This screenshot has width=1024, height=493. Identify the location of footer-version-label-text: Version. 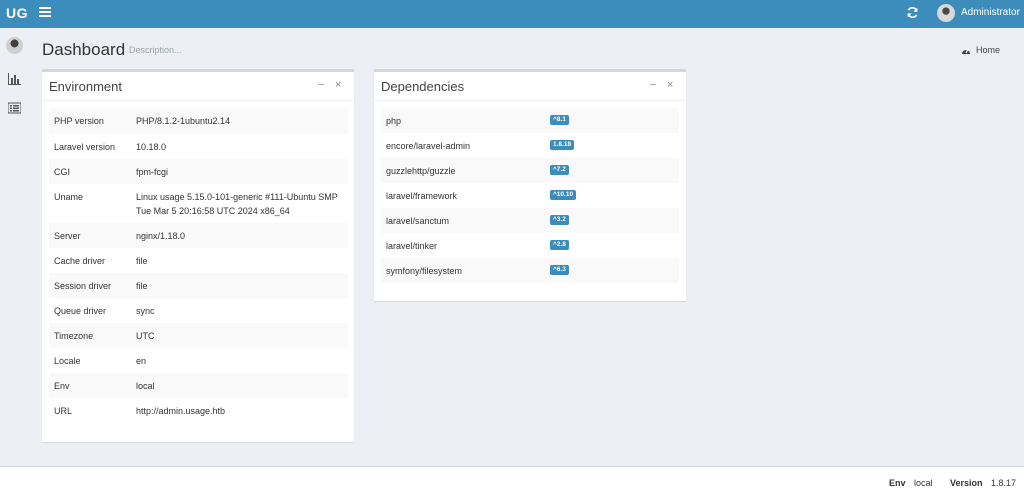
(966, 483).